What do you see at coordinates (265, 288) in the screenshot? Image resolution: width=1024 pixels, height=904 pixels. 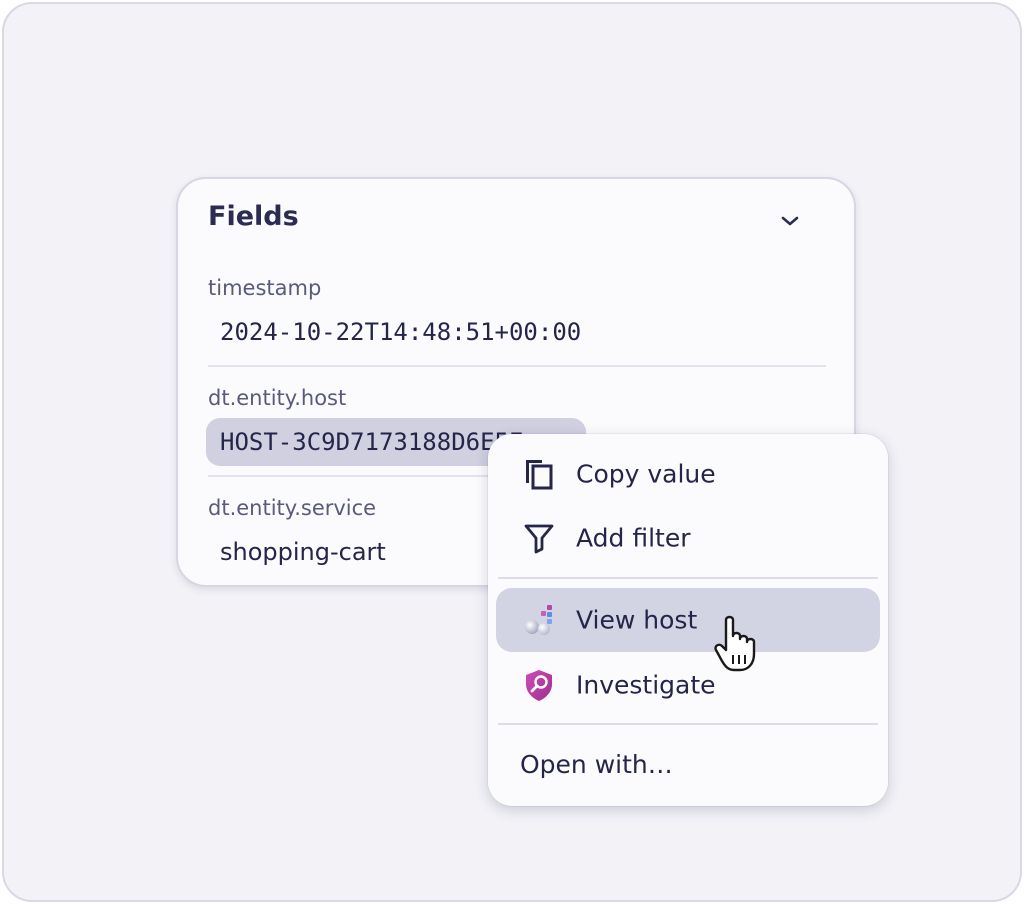 I see `field-label-timestamp: timestamp` at bounding box center [265, 288].